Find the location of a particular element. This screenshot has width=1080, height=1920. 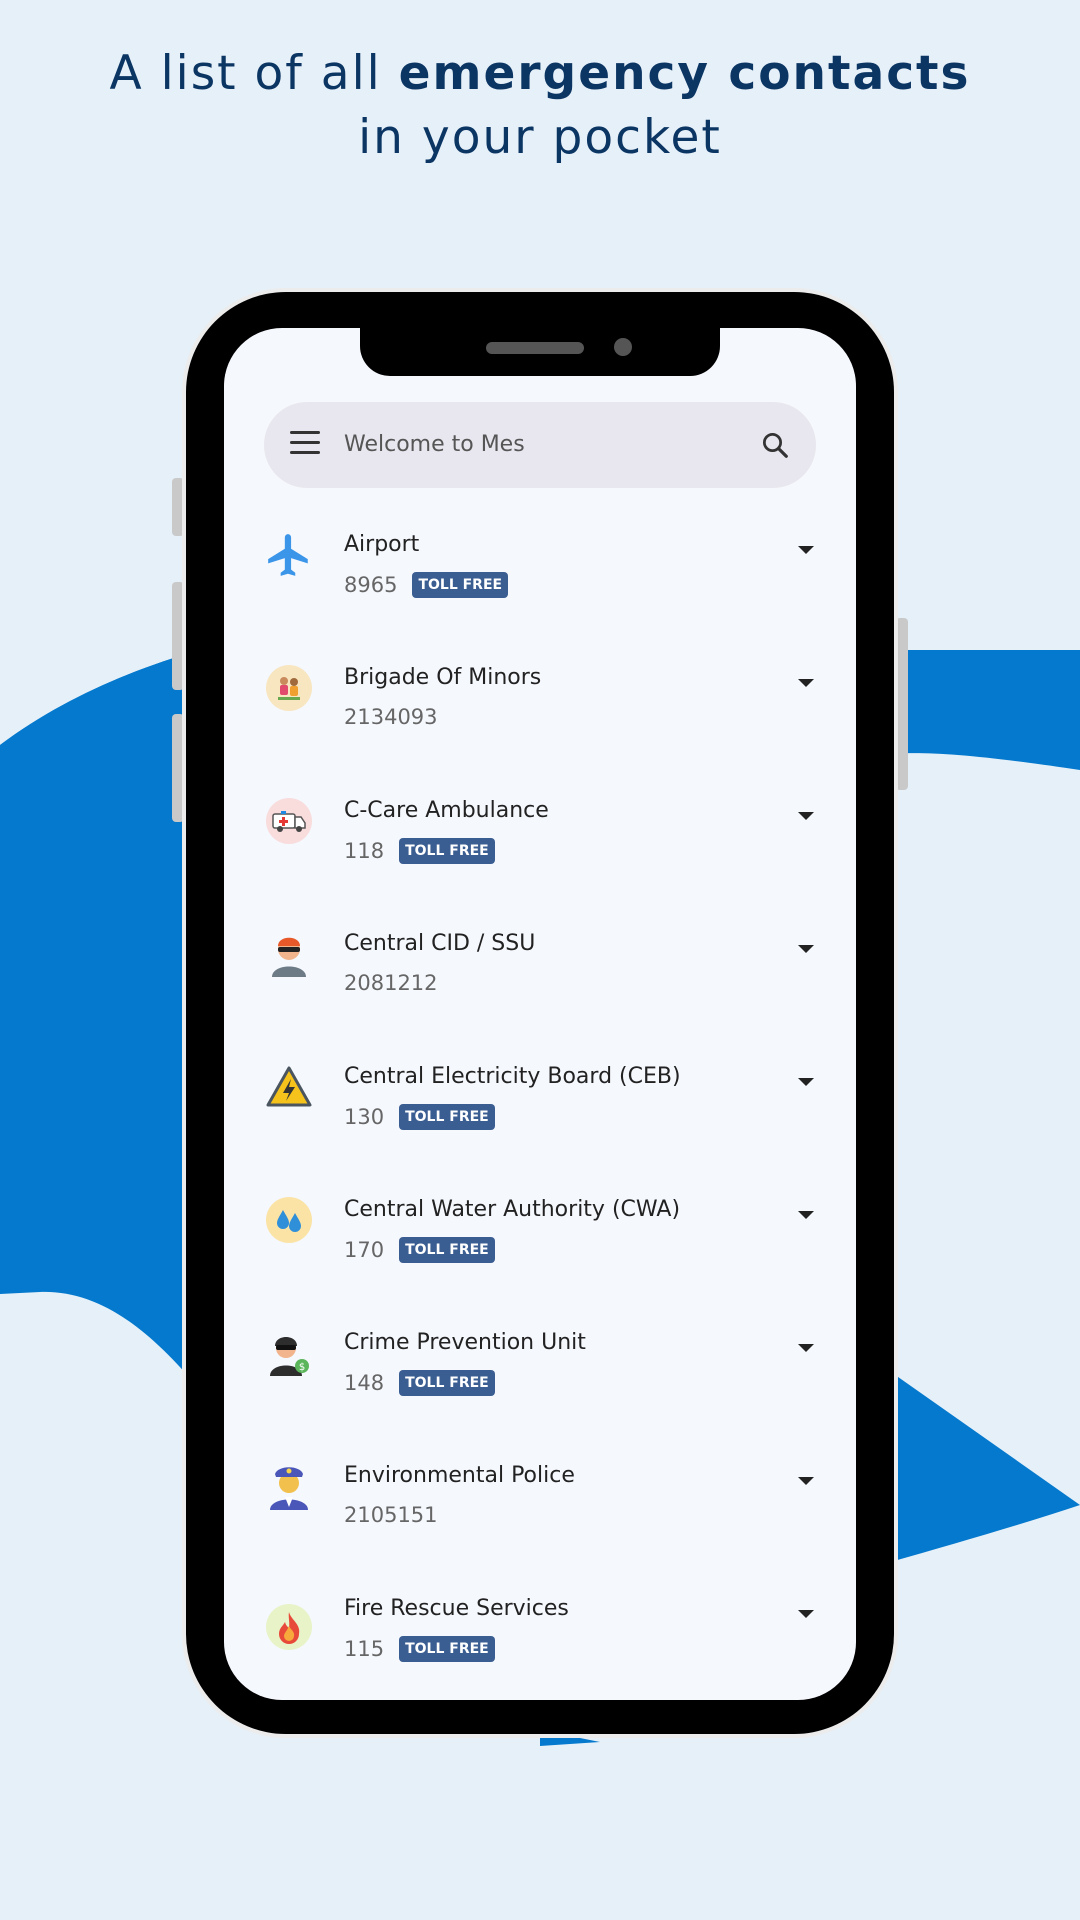

list-item: C-Care Ambulance 118 TOLL FREE is located at coordinates (540, 840).